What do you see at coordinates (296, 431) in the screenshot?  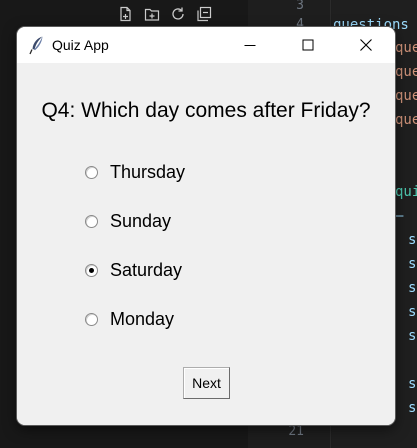 I see `line-number: 21` at bounding box center [296, 431].